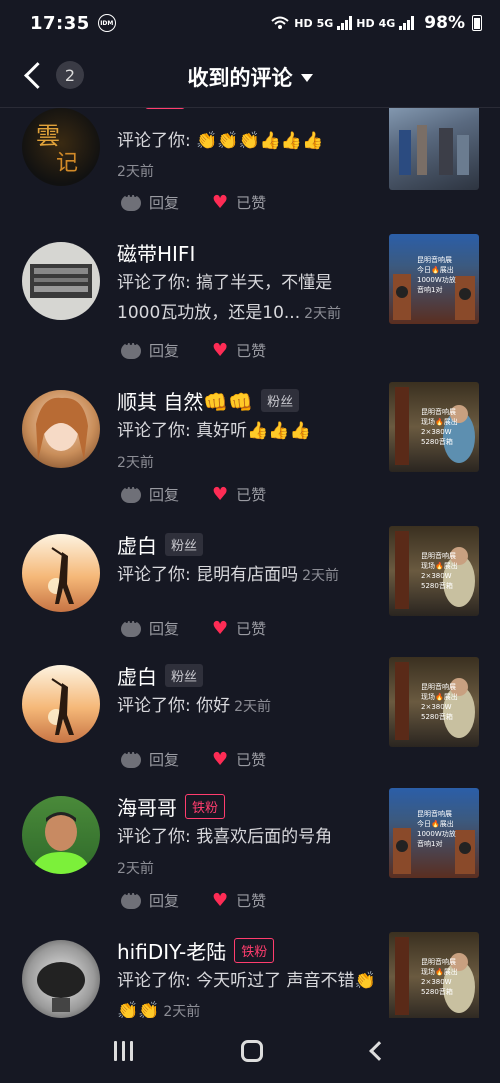  What do you see at coordinates (250, 23) in the screenshot?
I see `status-bar: 17:35 IDM HD 5G HD 4G 98%` at bounding box center [250, 23].